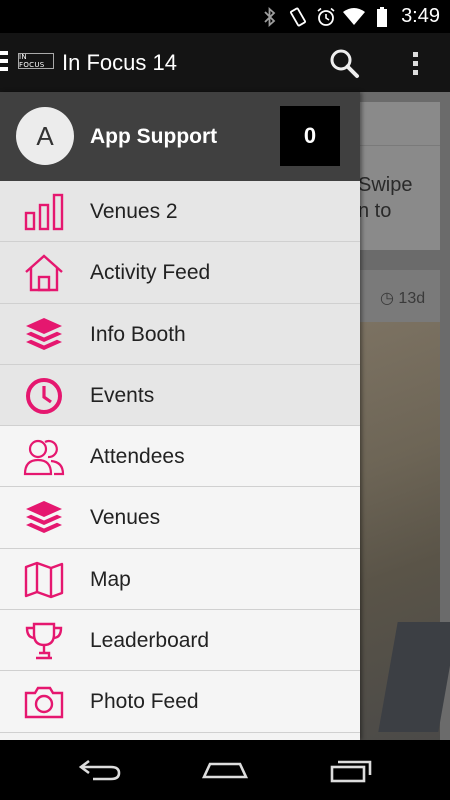 This screenshot has height=800, width=450. What do you see at coordinates (45, 136) in the screenshot?
I see `avatar: A` at bounding box center [45, 136].